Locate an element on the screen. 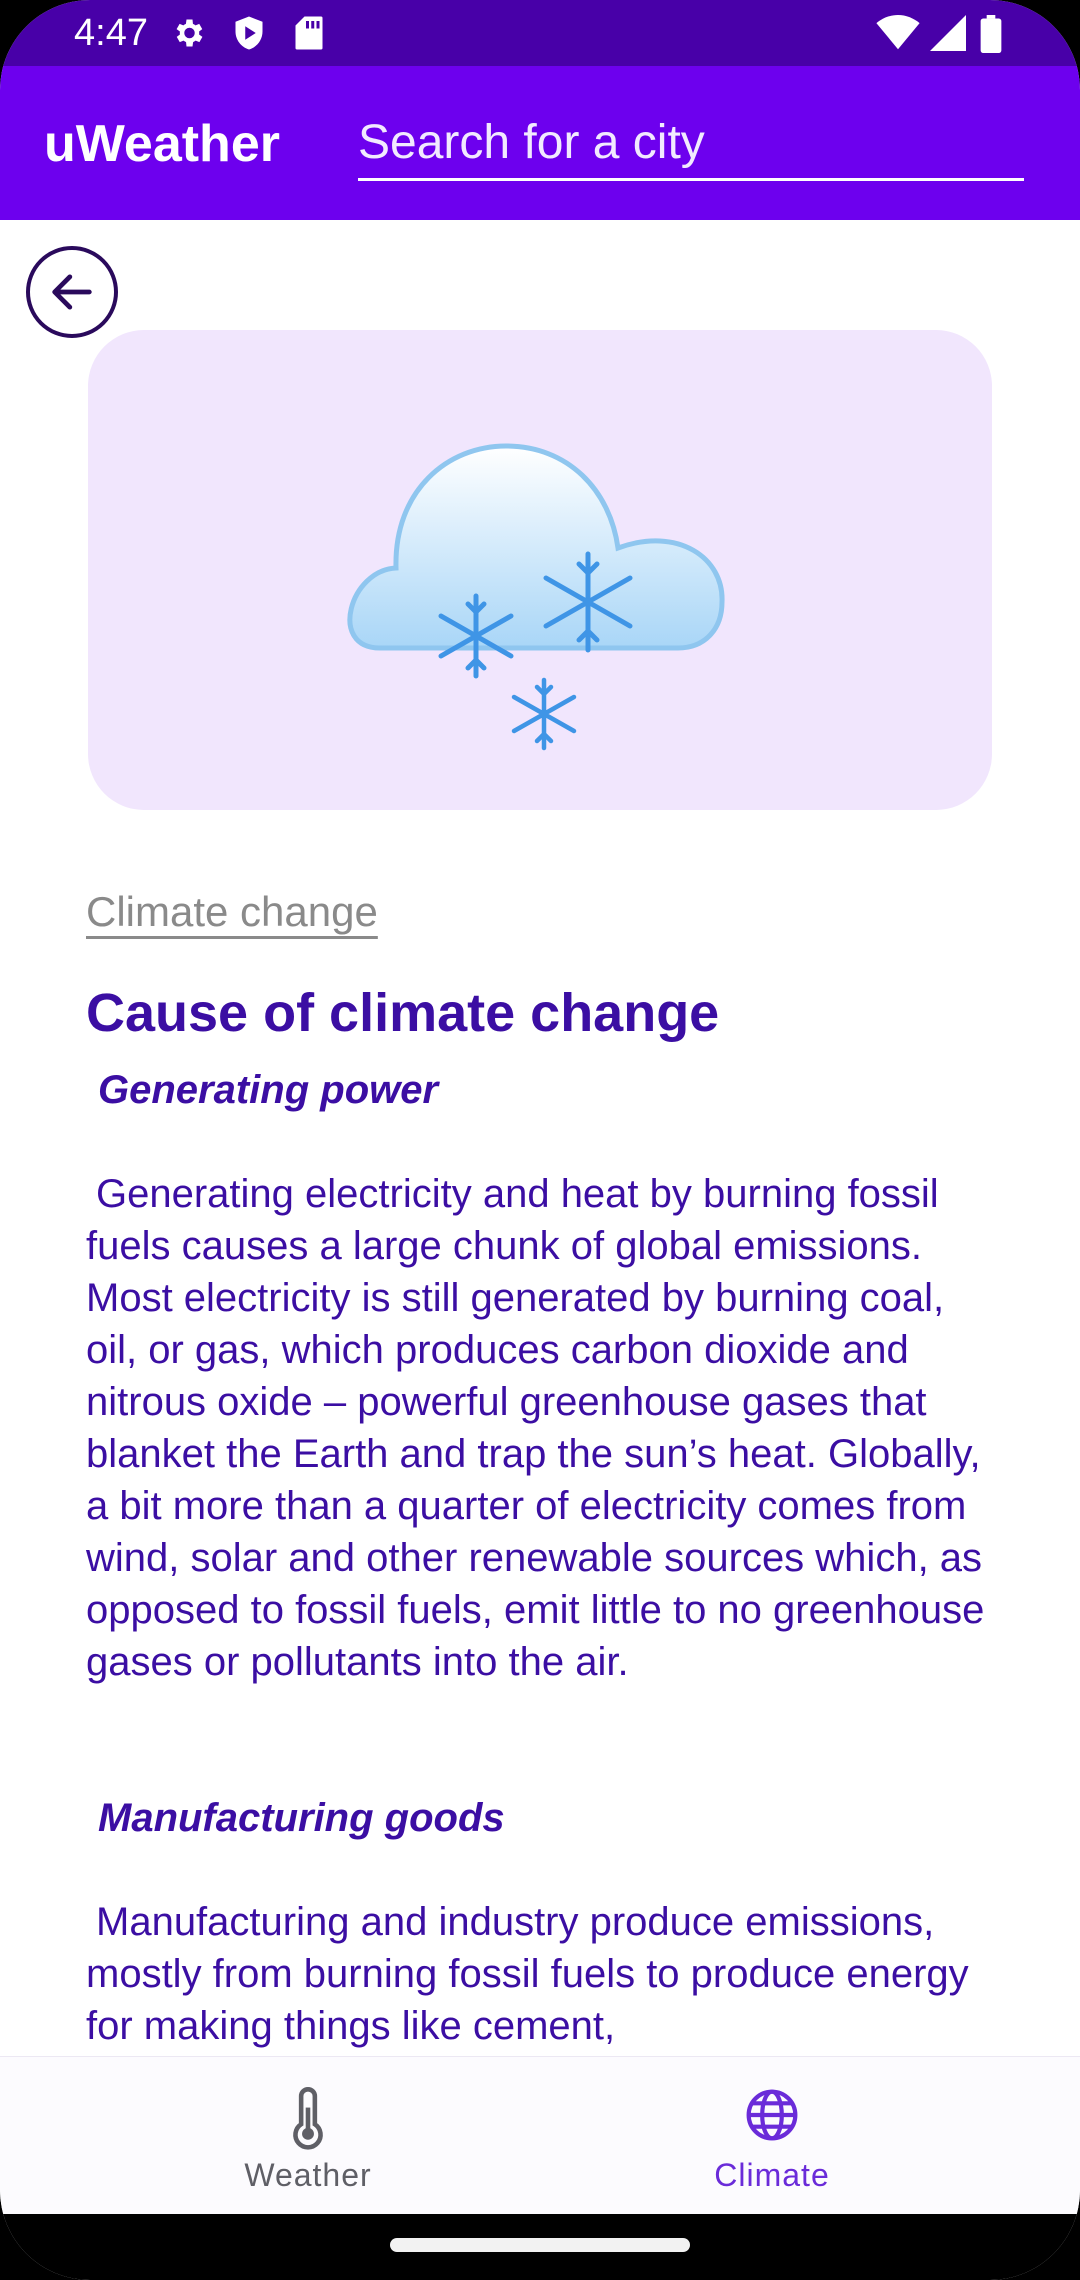 Image resolution: width=1080 pixels, height=2280 pixels. battery-icon is located at coordinates (991, 34).